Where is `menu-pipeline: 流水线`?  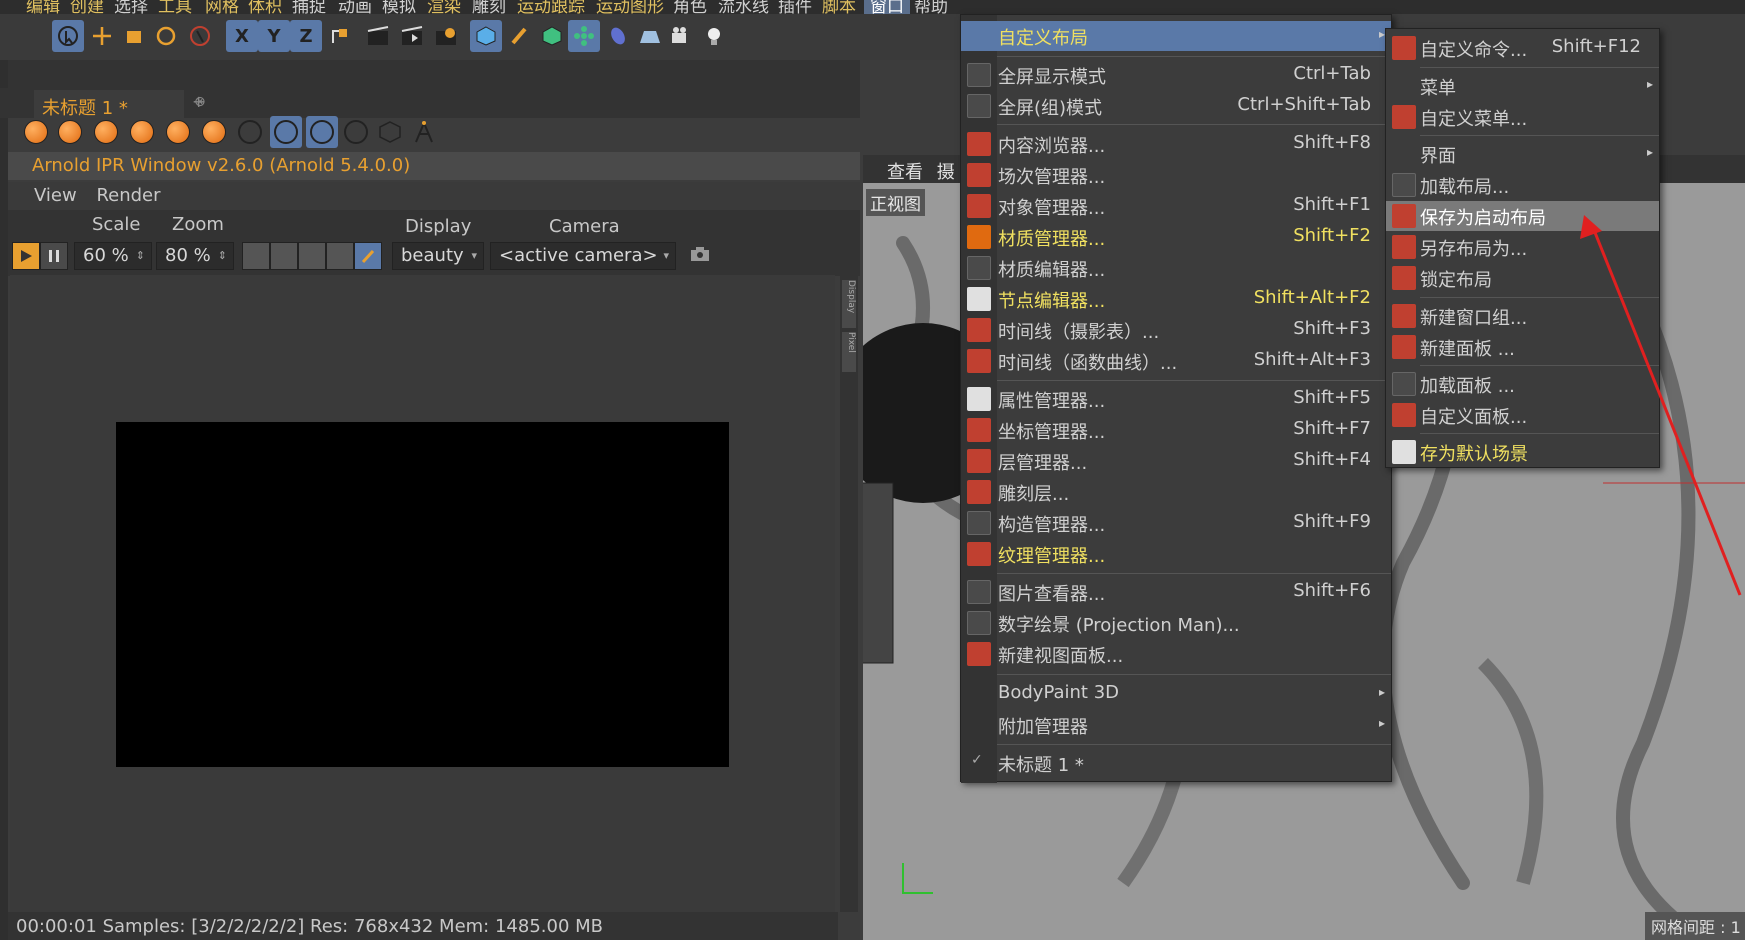 menu-pipeline: 流水线 is located at coordinates (743, 7).